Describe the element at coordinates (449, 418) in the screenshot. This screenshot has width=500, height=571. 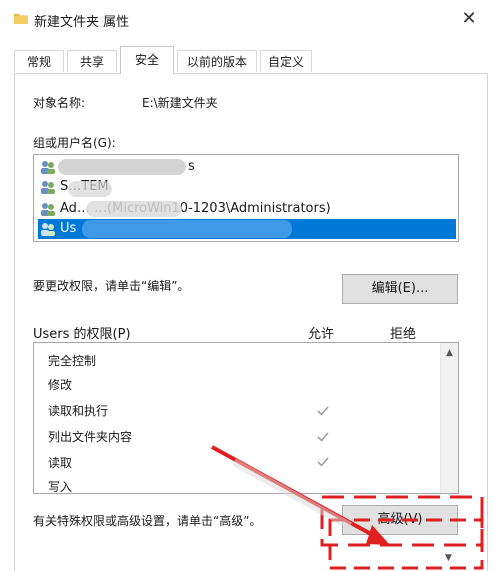
I see `permissions-scrollbar: ▲` at that location.